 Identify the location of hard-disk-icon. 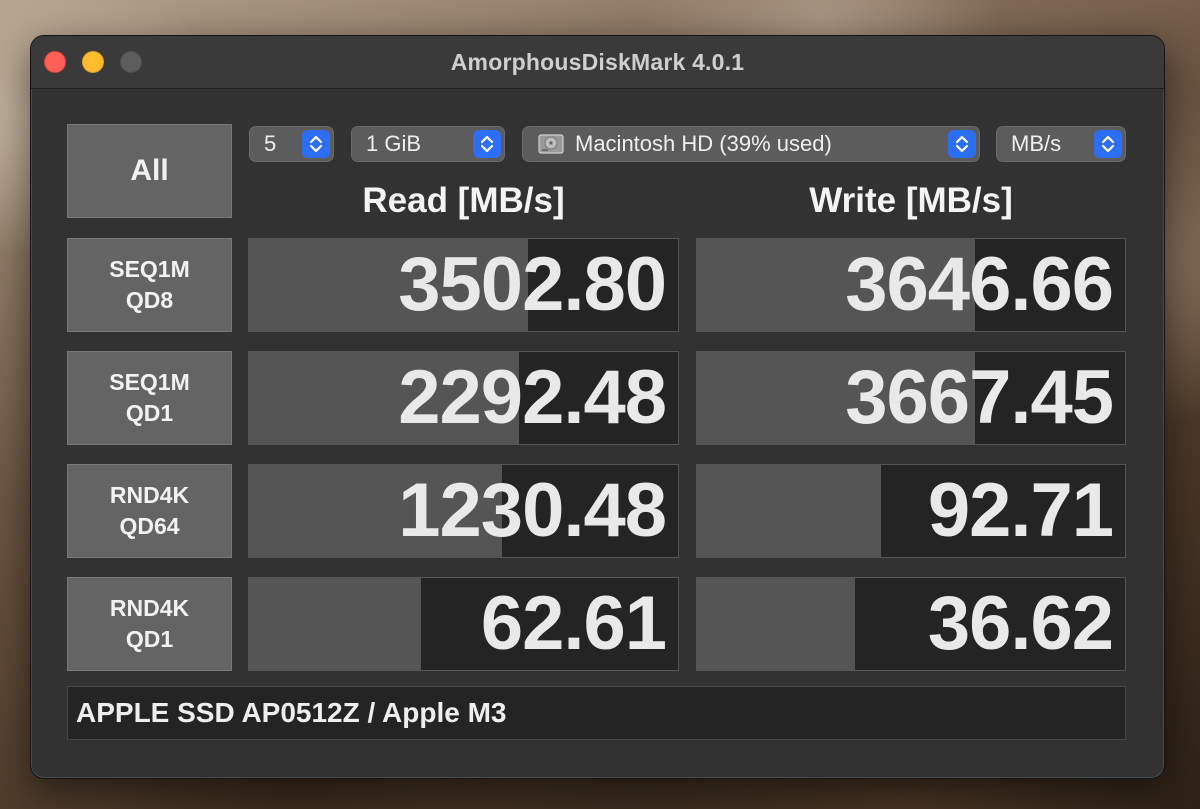
(551, 149).